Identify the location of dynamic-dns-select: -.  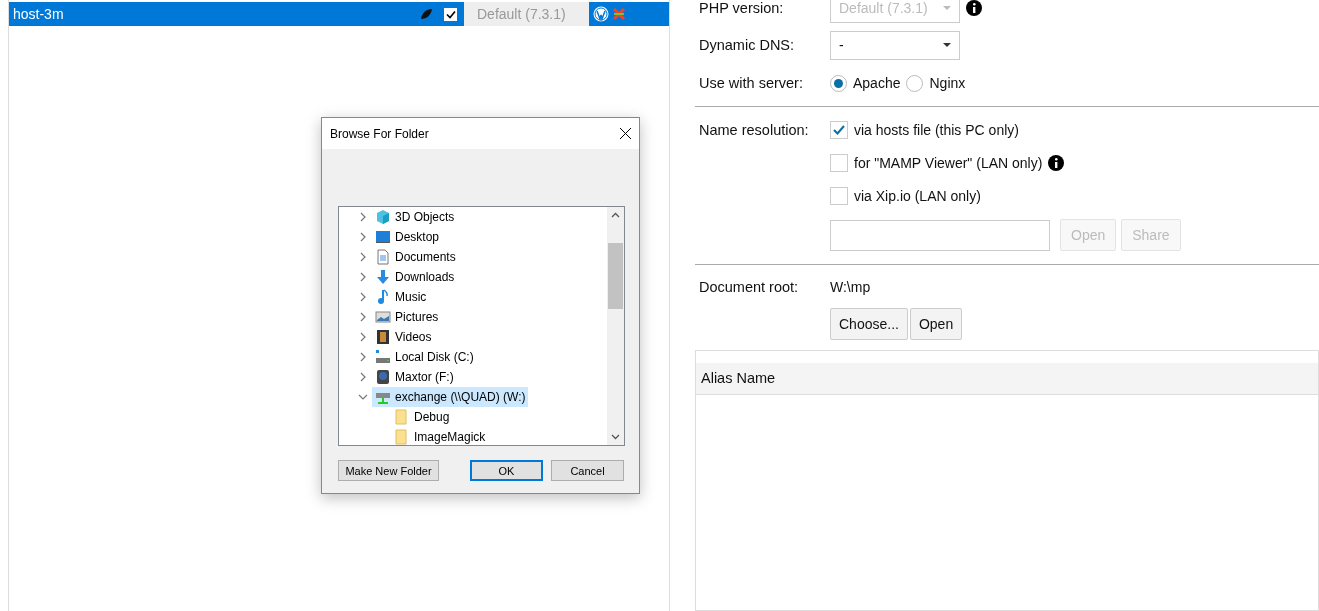
(895, 45).